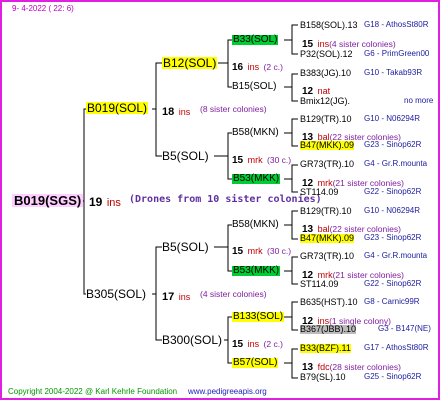  What do you see at coordinates (329, 302) in the screenshot?
I see `gen4-queen: B635(HST).10` at bounding box center [329, 302].